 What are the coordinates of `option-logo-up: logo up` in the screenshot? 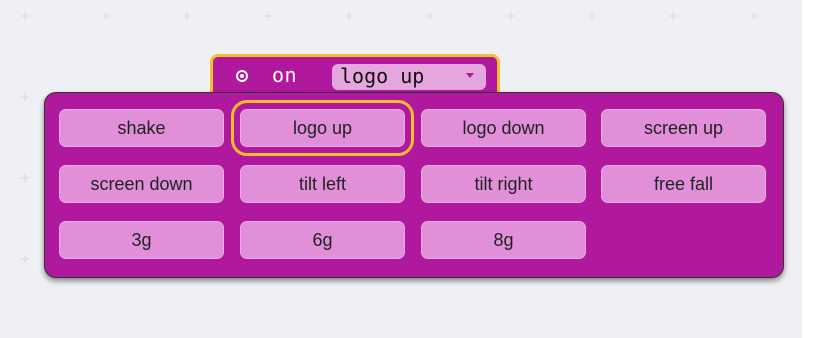 It's located at (322, 128).